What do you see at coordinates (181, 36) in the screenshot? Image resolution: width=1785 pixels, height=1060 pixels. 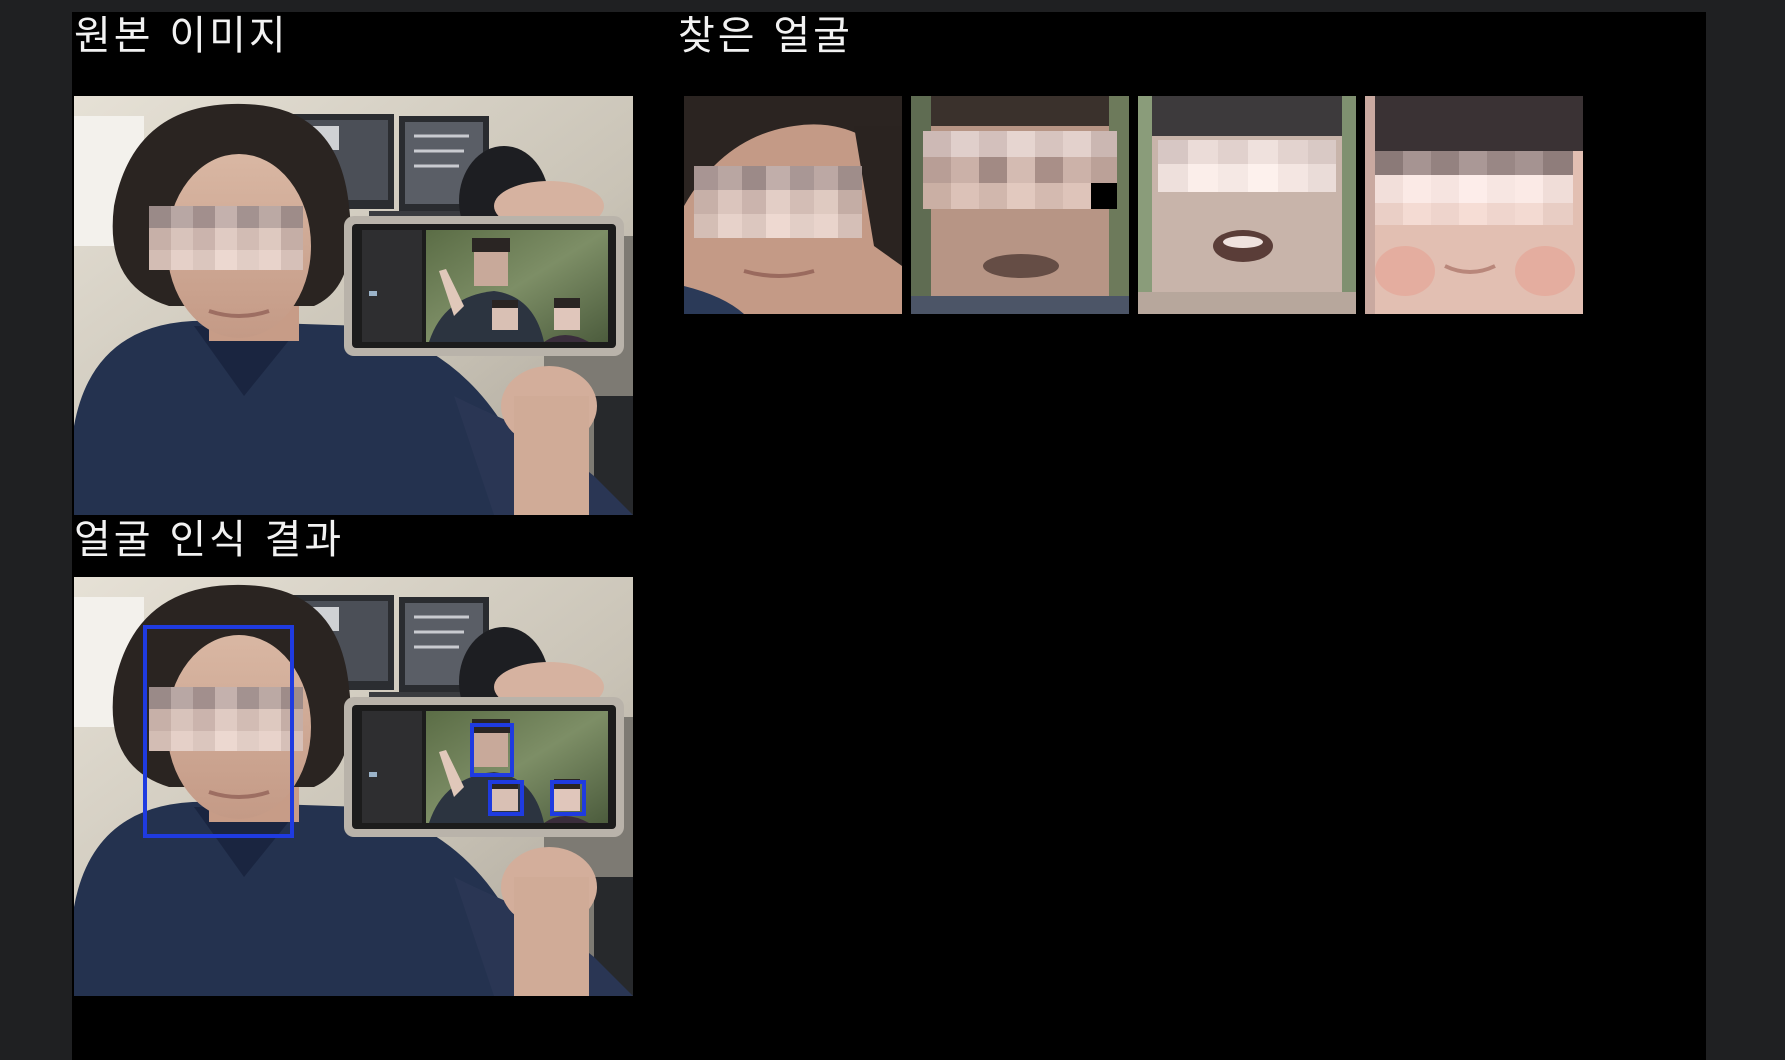 I see `original-image-title: 원본 이미지` at bounding box center [181, 36].